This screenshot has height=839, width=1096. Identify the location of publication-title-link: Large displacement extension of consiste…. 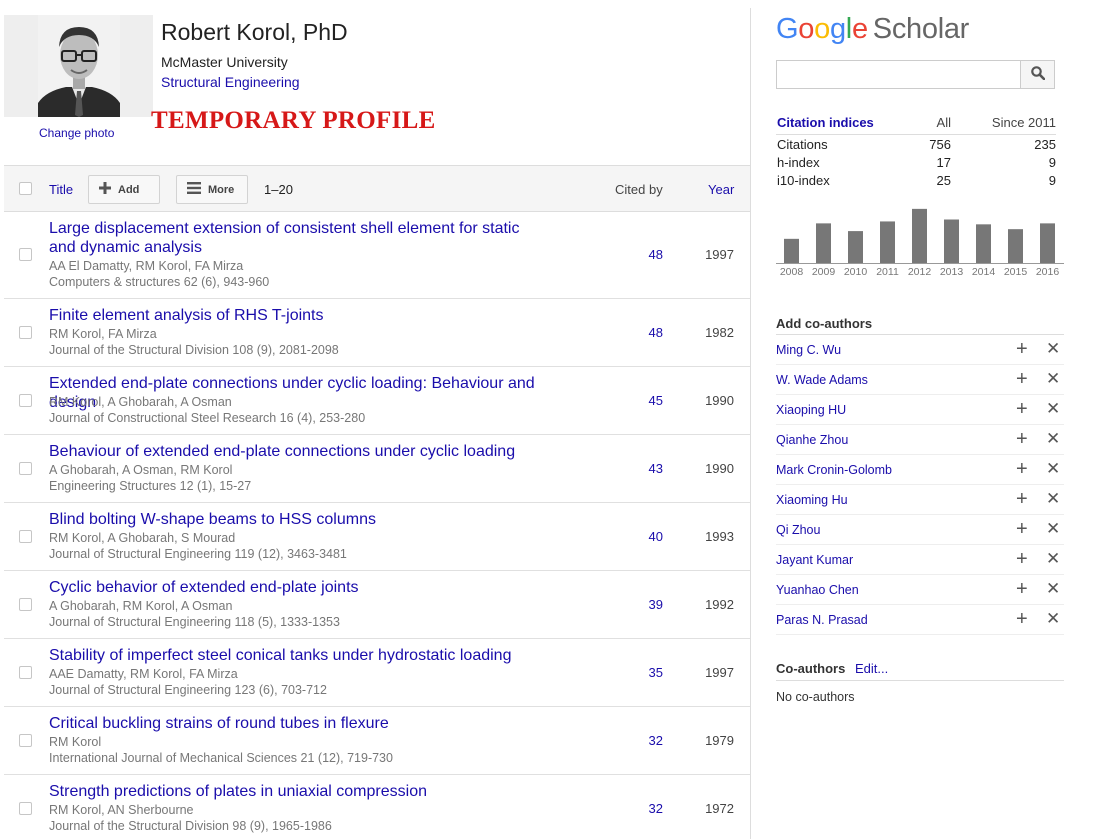
(299, 238).